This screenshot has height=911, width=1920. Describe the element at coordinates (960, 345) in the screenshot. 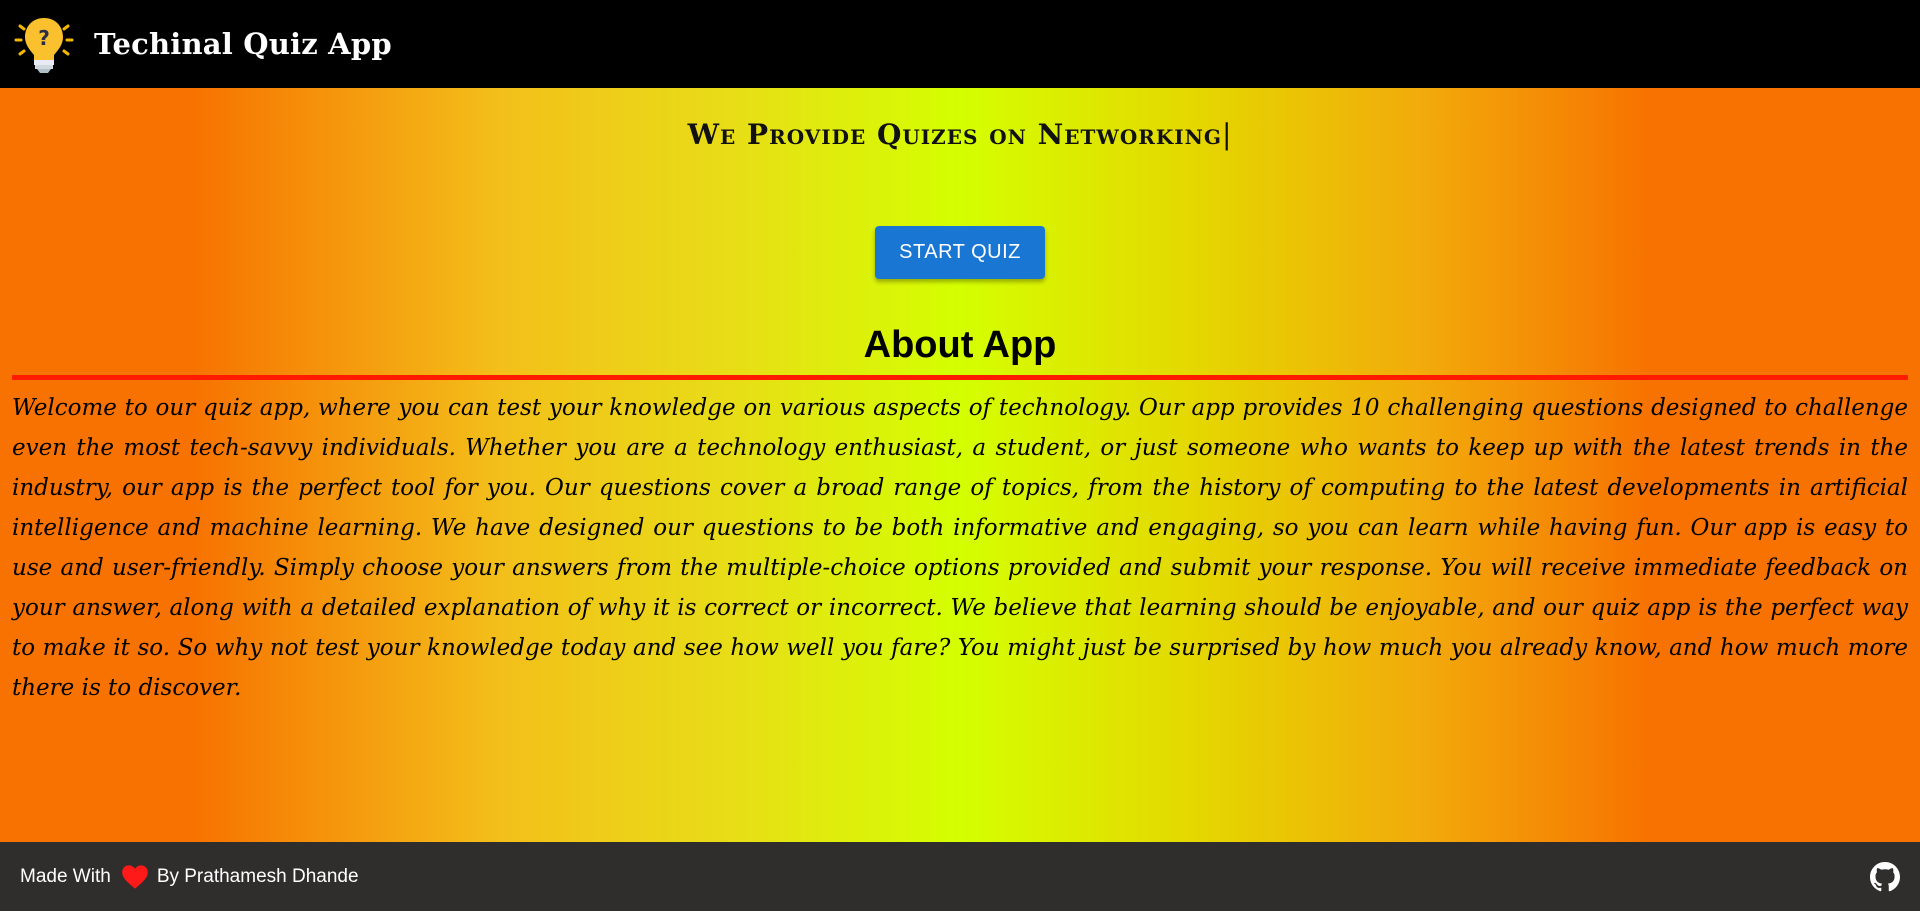

I see `about-title: About App` at that location.